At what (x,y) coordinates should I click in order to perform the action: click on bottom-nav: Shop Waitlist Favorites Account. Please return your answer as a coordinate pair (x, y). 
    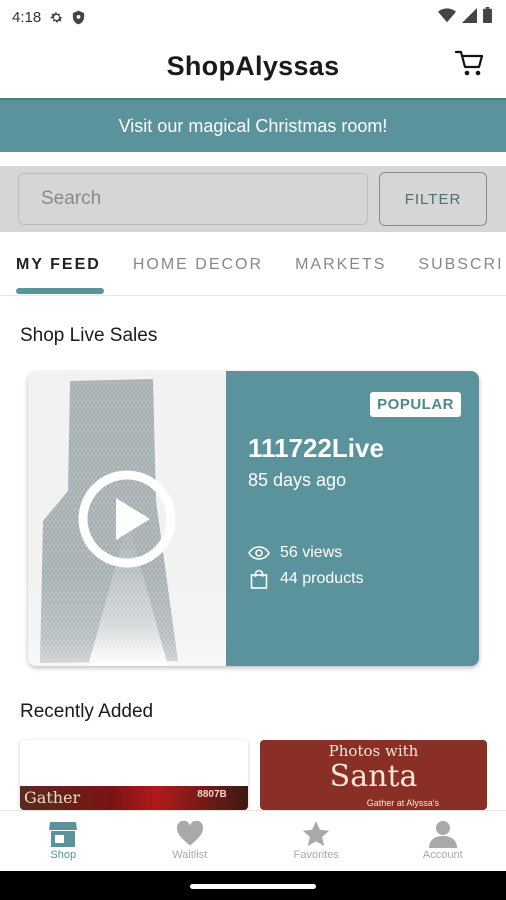
    Looking at the image, I should click on (253, 840).